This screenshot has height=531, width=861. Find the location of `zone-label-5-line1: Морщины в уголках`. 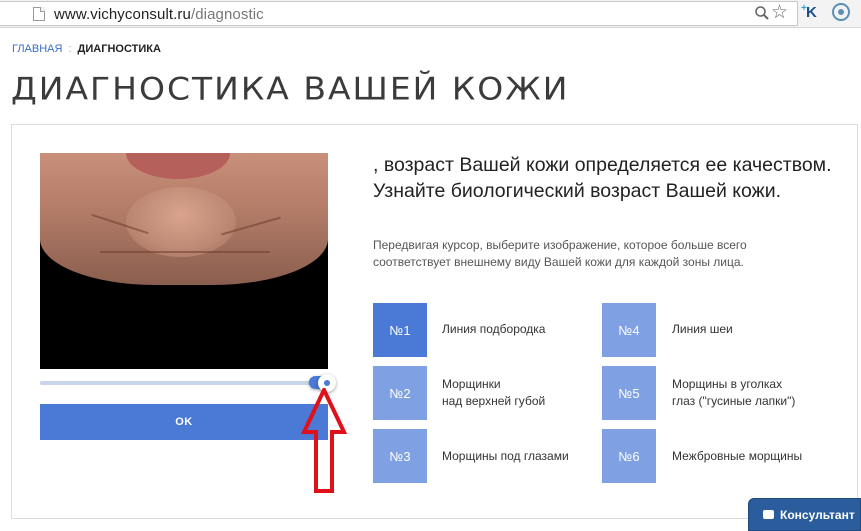

zone-label-5-line1: Морщины в уголках is located at coordinates (727, 384).